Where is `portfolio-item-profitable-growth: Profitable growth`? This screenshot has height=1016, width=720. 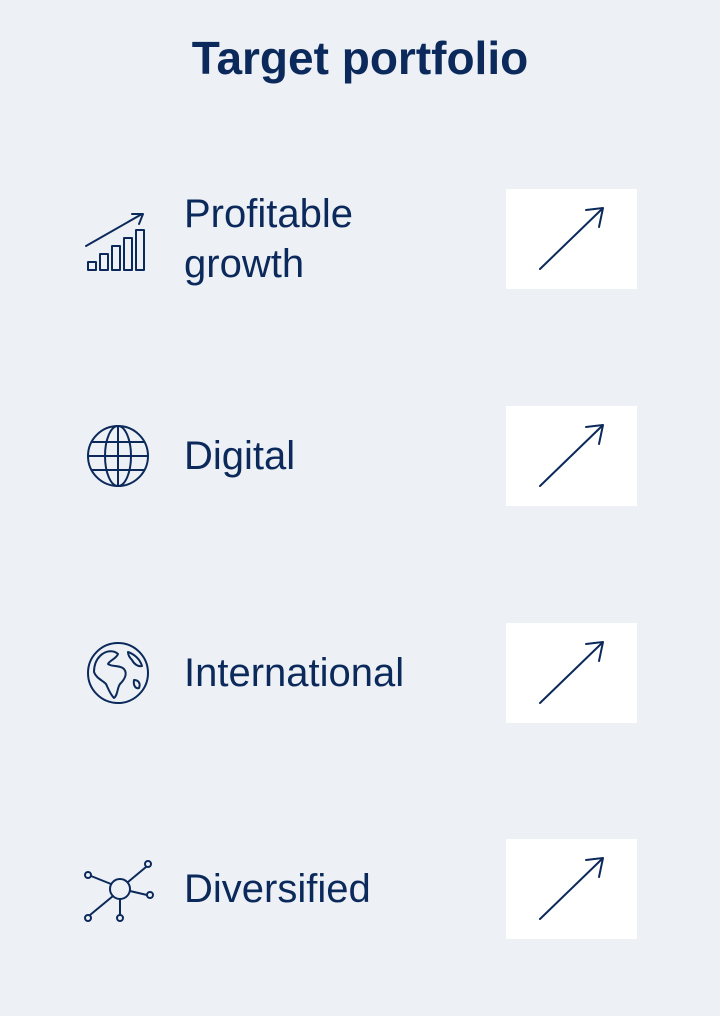 portfolio-item-profitable-growth: Profitable growth is located at coordinates (360, 239).